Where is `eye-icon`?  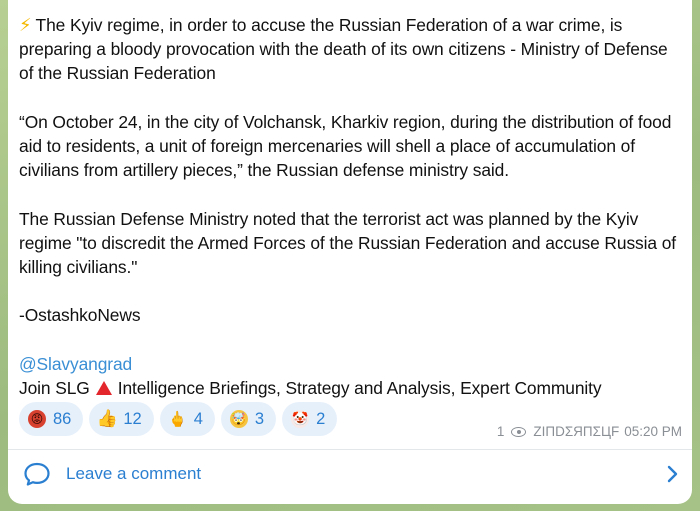 eye-icon is located at coordinates (519, 431).